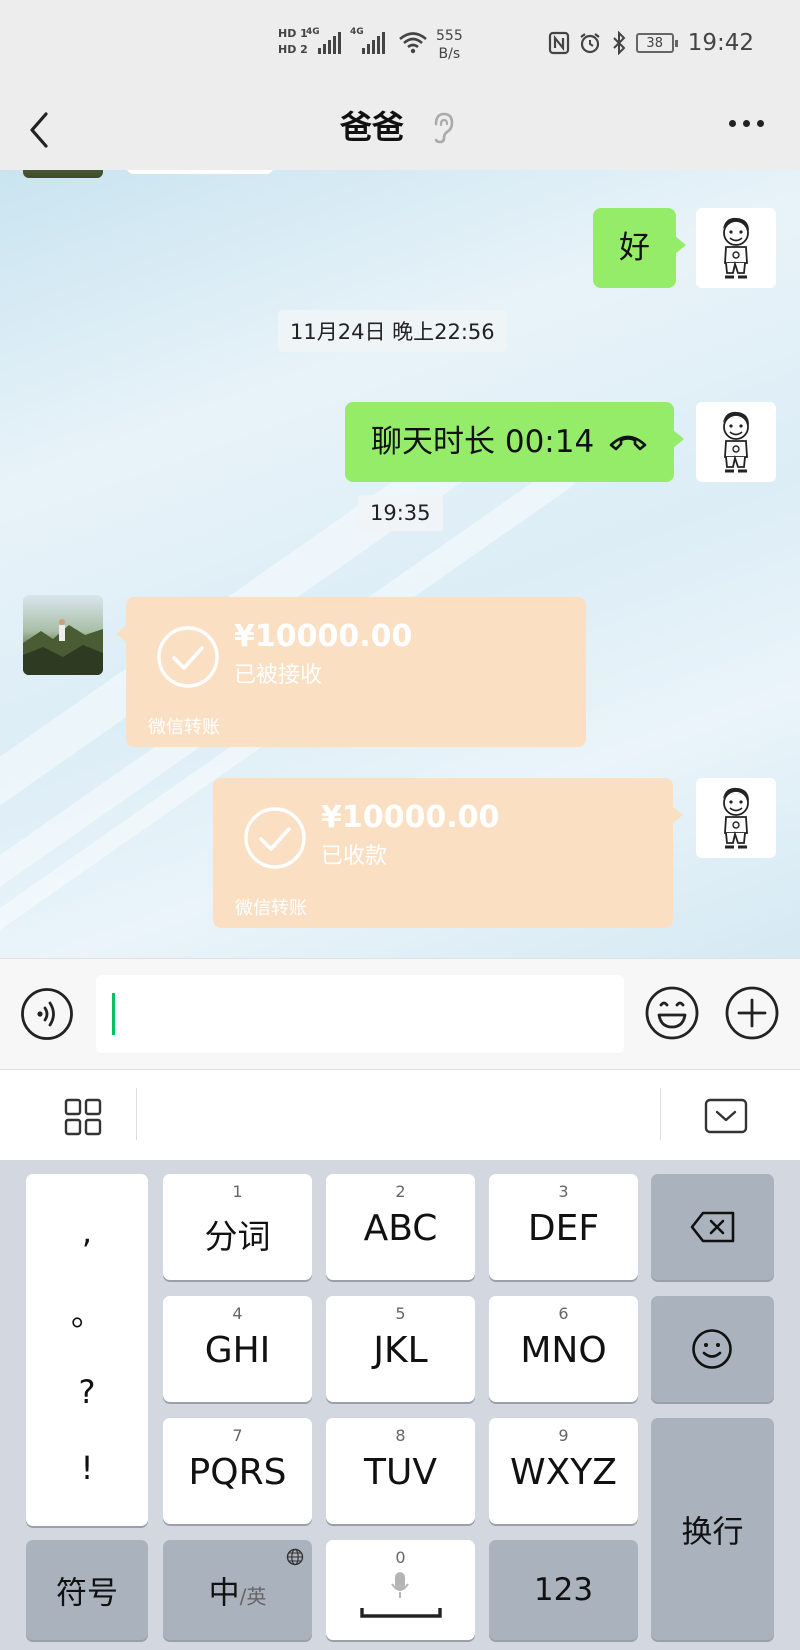 The width and height of the screenshot is (800, 1650). What do you see at coordinates (351, 672) in the screenshot?
I see `transfer-card-received: ¥10000.00 已被接收 微信转账` at bounding box center [351, 672].